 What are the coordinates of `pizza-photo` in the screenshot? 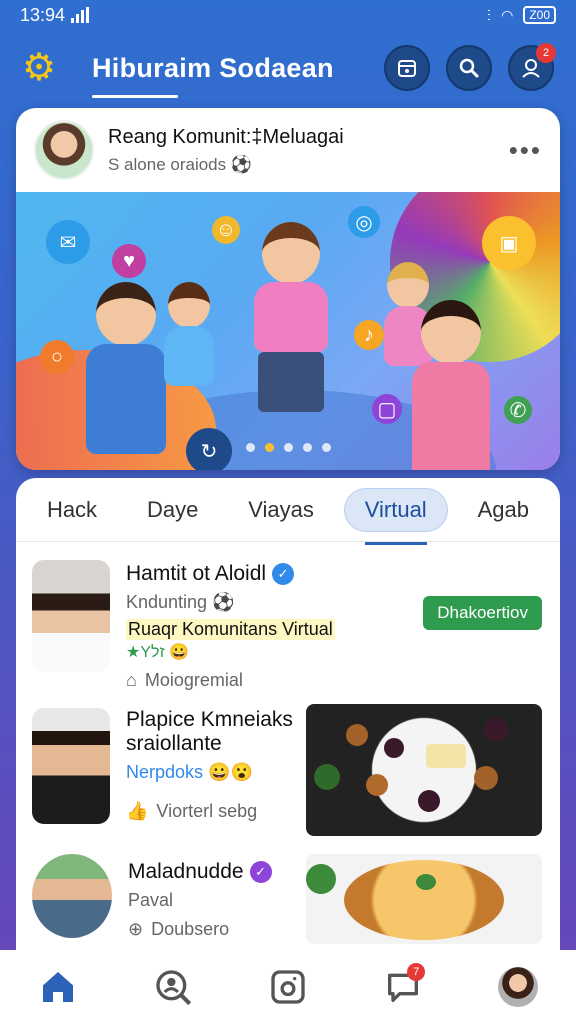 It's located at (424, 899).